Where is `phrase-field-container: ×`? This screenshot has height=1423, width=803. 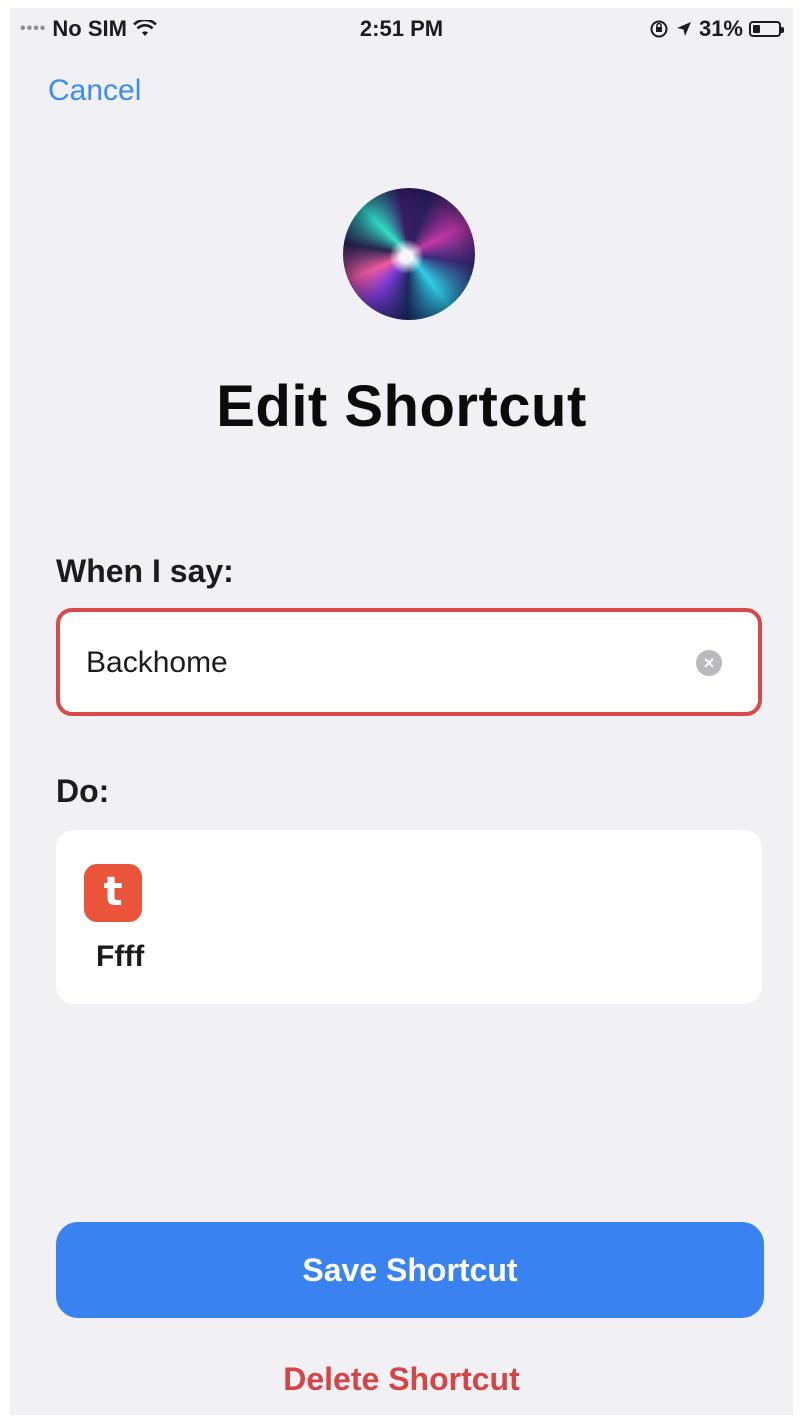 phrase-field-container: × is located at coordinates (409, 662).